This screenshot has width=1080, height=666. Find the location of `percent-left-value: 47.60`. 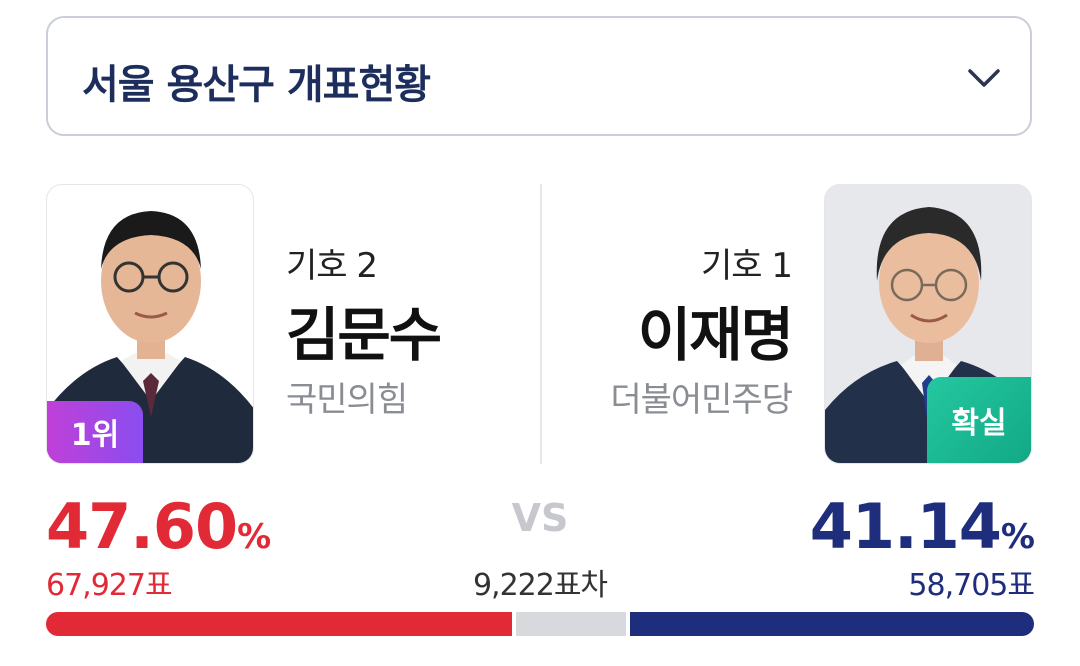

percent-left-value: 47.60 is located at coordinates (142, 526).